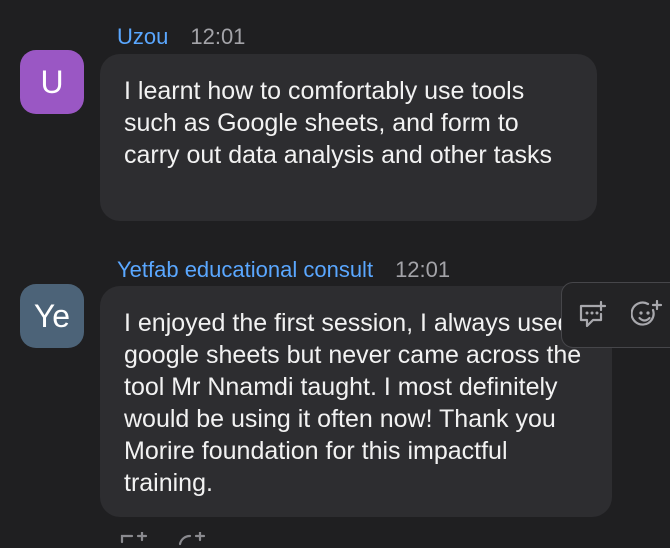 The width and height of the screenshot is (670, 548). What do you see at coordinates (245, 270) in the screenshot?
I see `sender-name: Yetfab educational consult` at bounding box center [245, 270].